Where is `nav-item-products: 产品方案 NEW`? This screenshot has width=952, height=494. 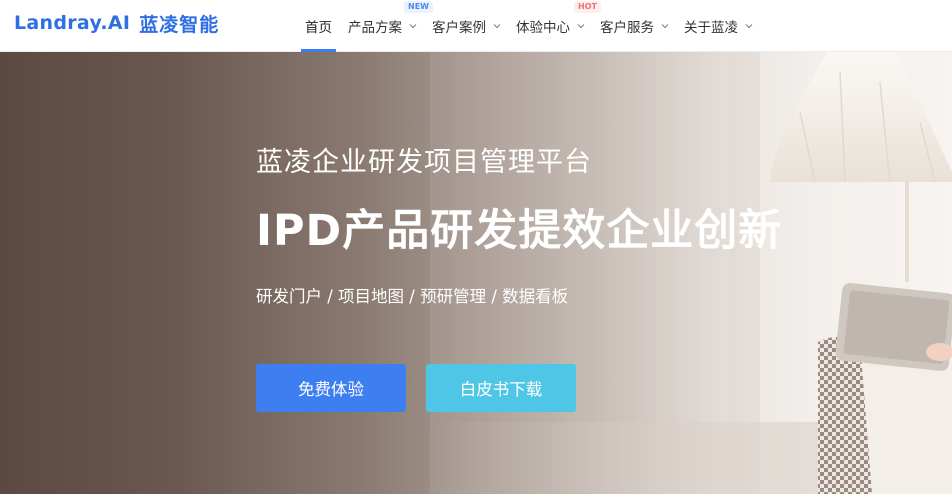
nav-item-products: 产品方案 NEW is located at coordinates (390, 26).